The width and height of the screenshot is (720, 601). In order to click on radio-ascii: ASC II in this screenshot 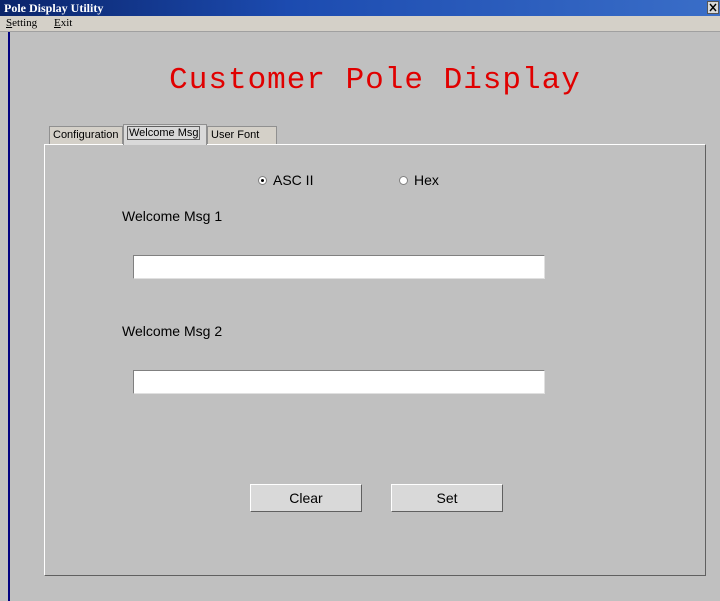, I will do `click(285, 180)`.